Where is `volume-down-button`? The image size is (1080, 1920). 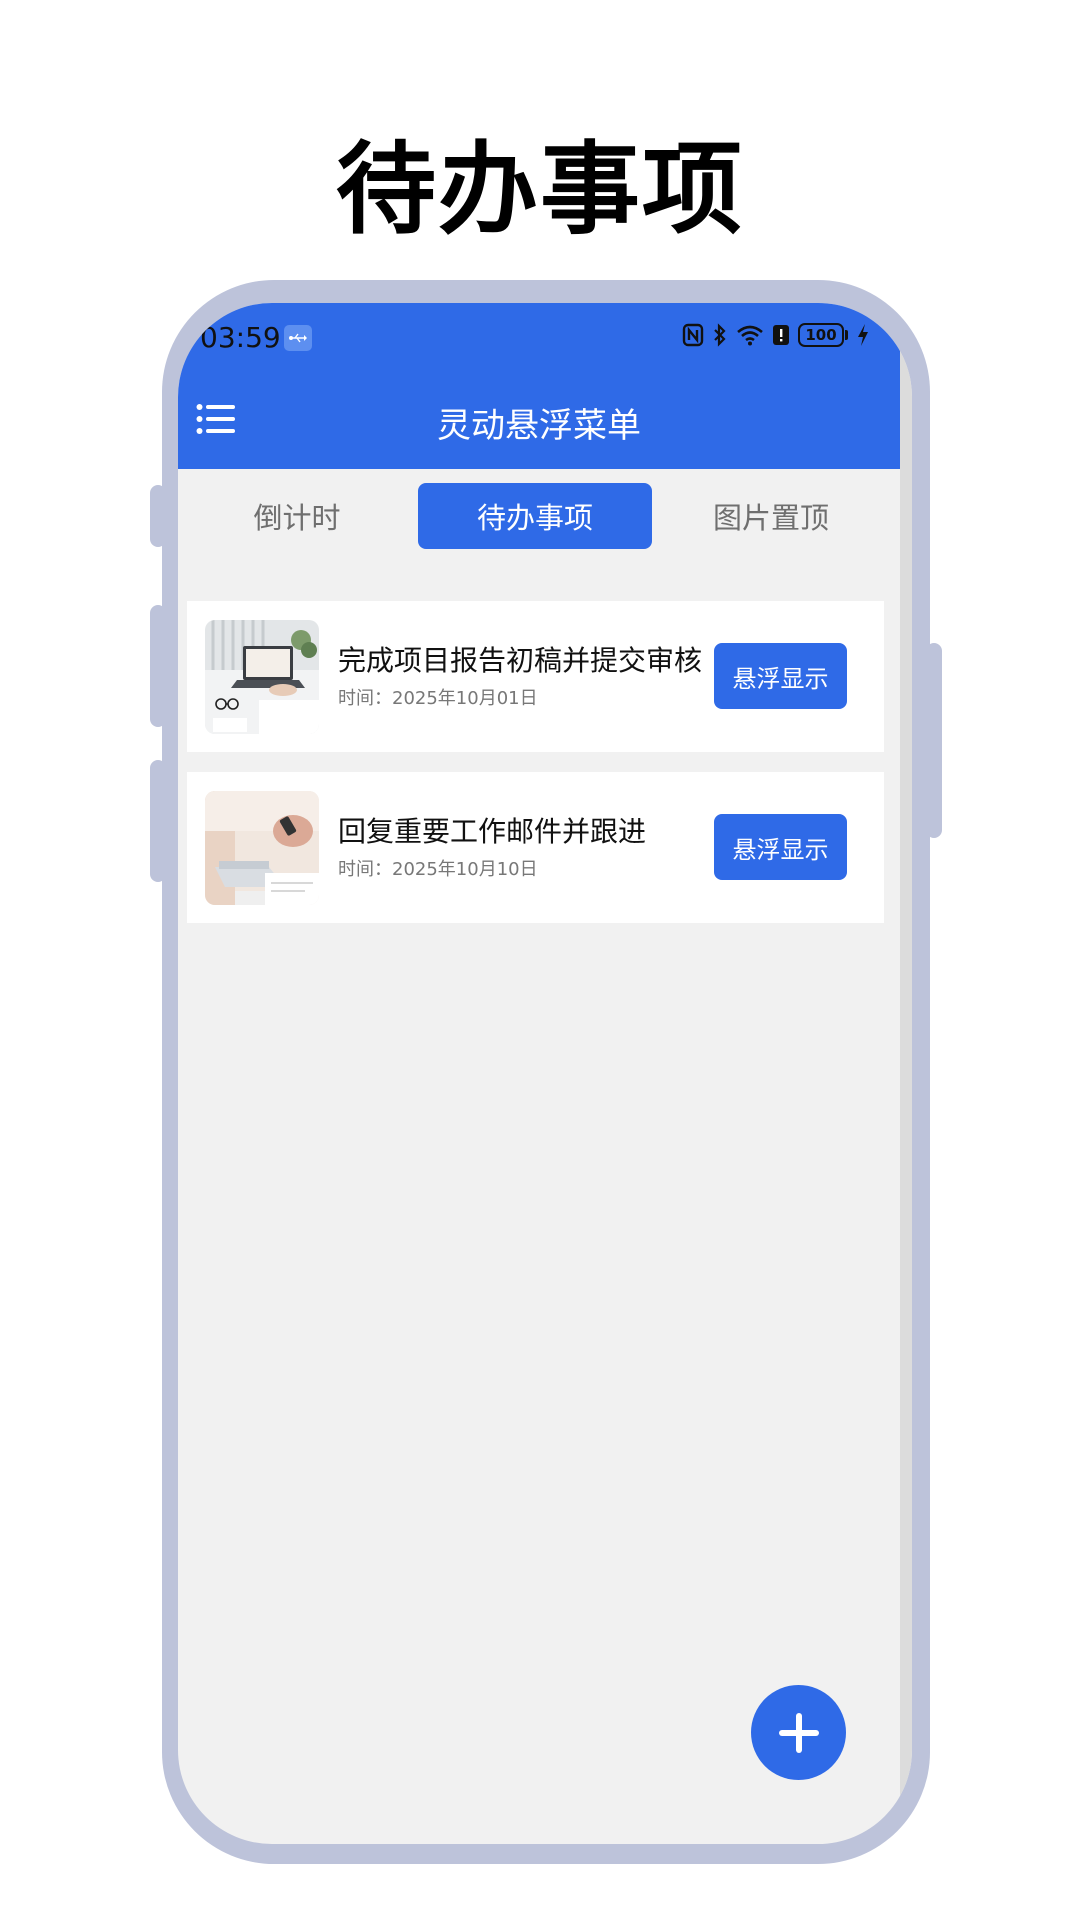 volume-down-button is located at coordinates (158, 666).